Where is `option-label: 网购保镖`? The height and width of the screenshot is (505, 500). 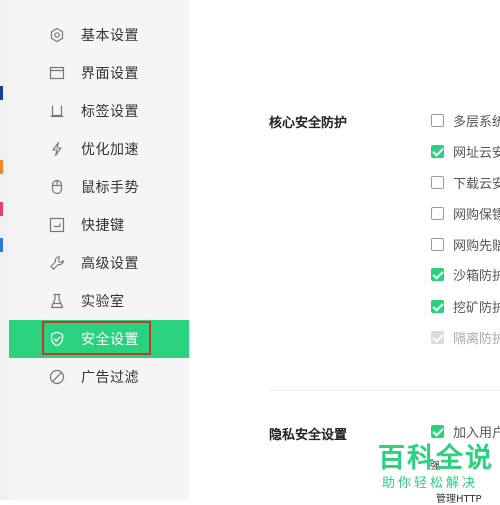 option-label: 网购保镖 is located at coordinates (476, 215).